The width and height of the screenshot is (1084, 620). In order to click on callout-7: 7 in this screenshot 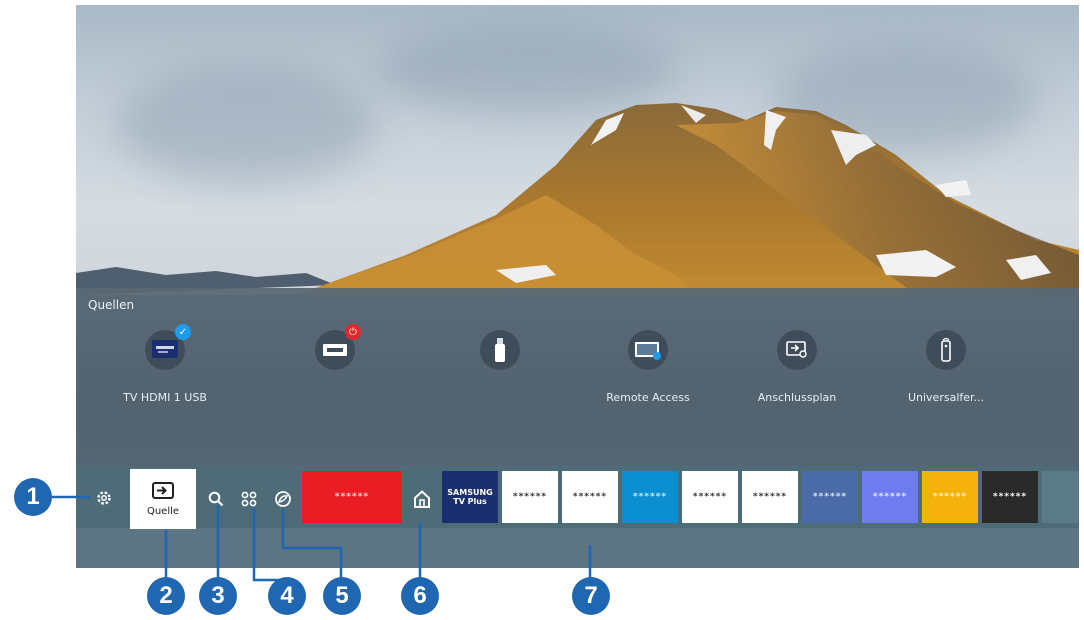, I will do `click(591, 596)`.